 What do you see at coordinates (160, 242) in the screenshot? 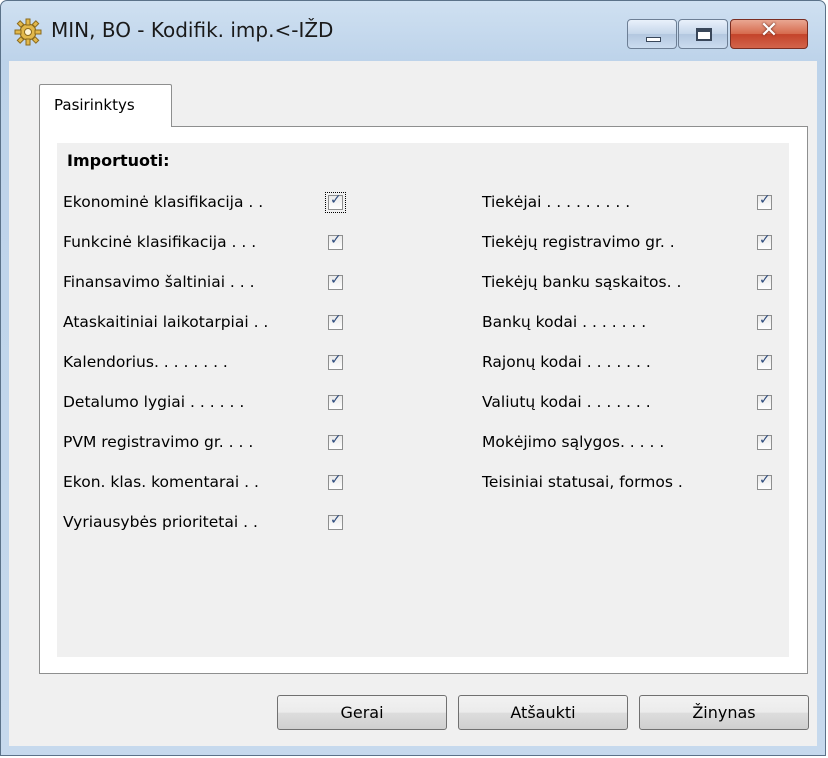
I see `option-label: Funkcinė klasifikacija . . .` at bounding box center [160, 242].